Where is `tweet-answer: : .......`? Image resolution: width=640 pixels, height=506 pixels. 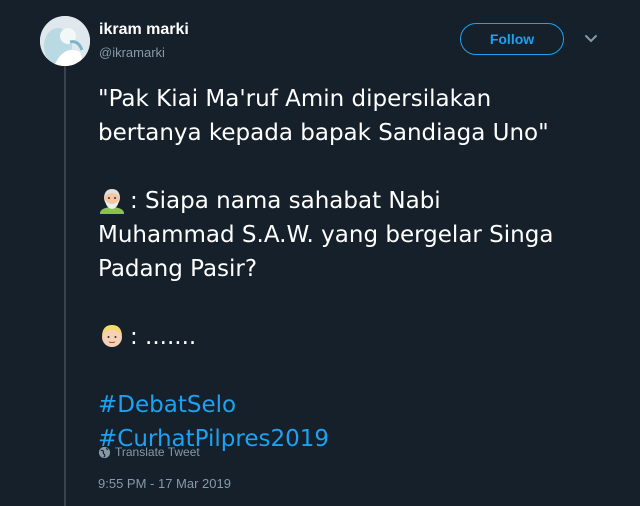 tweet-answer: : ....... is located at coordinates (363, 337).